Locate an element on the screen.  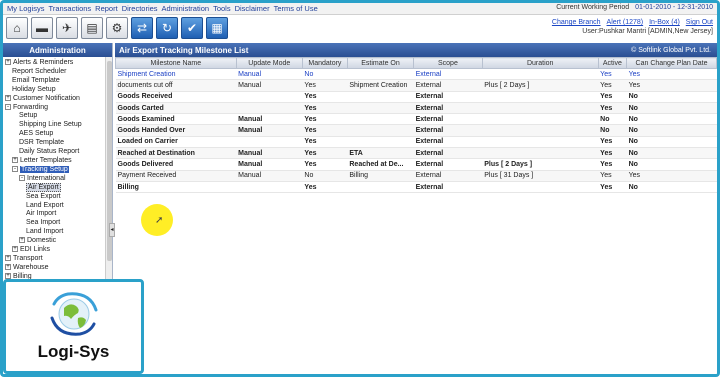
menu-item-directories: Directories is located at coordinates (140, 8).